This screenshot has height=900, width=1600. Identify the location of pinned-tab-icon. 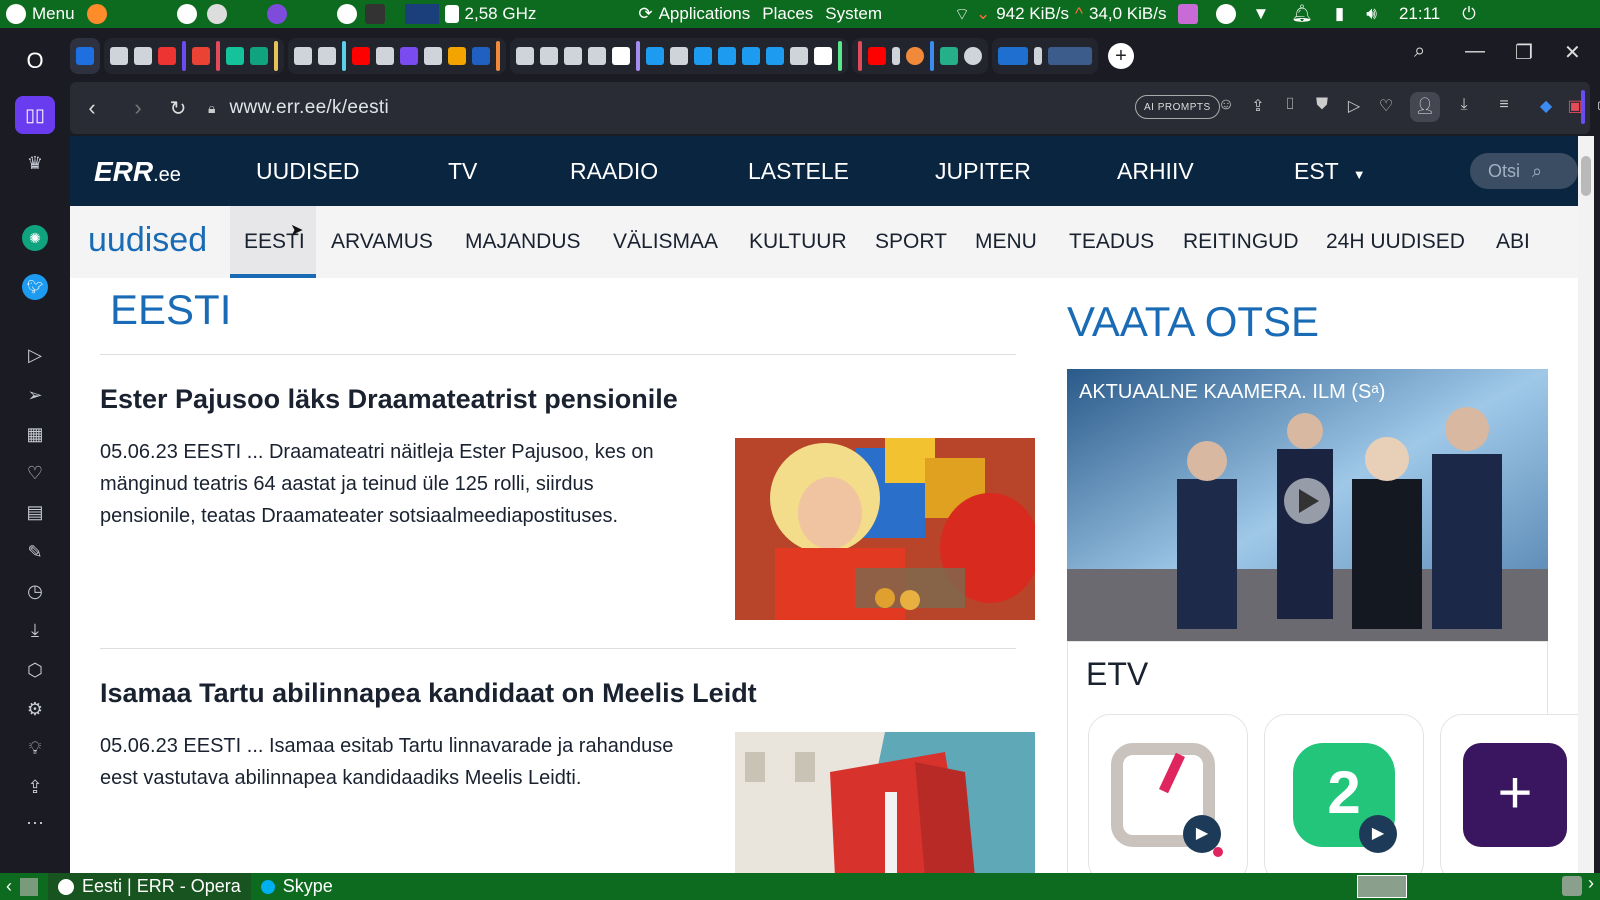
(85, 56).